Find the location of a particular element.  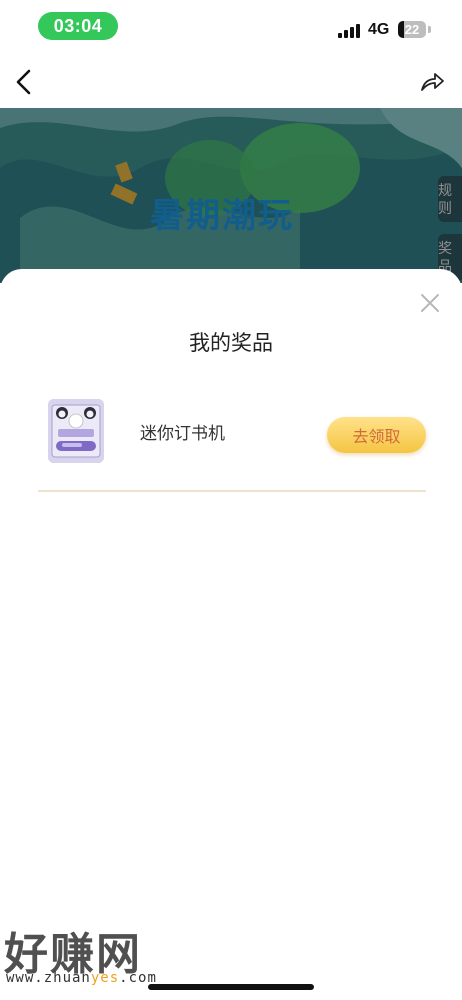

share-arrow-icon is located at coordinates (432, 82).